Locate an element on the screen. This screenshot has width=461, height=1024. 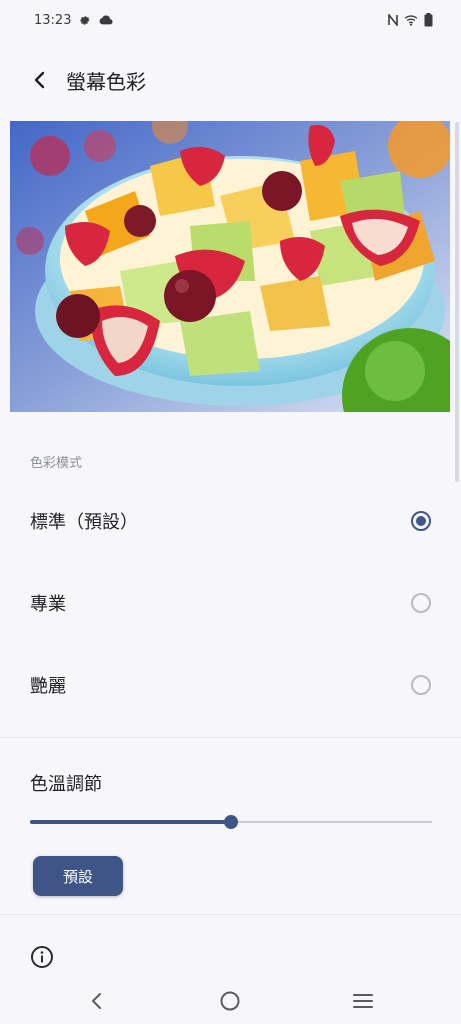
color-mode-option-vivid: 艷麗 is located at coordinates (230, 685).